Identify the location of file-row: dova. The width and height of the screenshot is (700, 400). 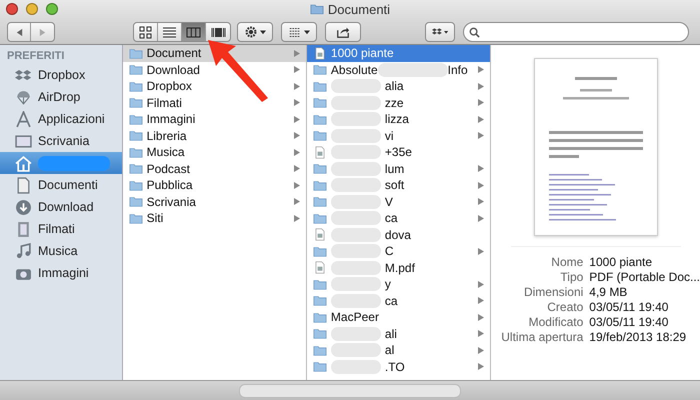
(398, 234).